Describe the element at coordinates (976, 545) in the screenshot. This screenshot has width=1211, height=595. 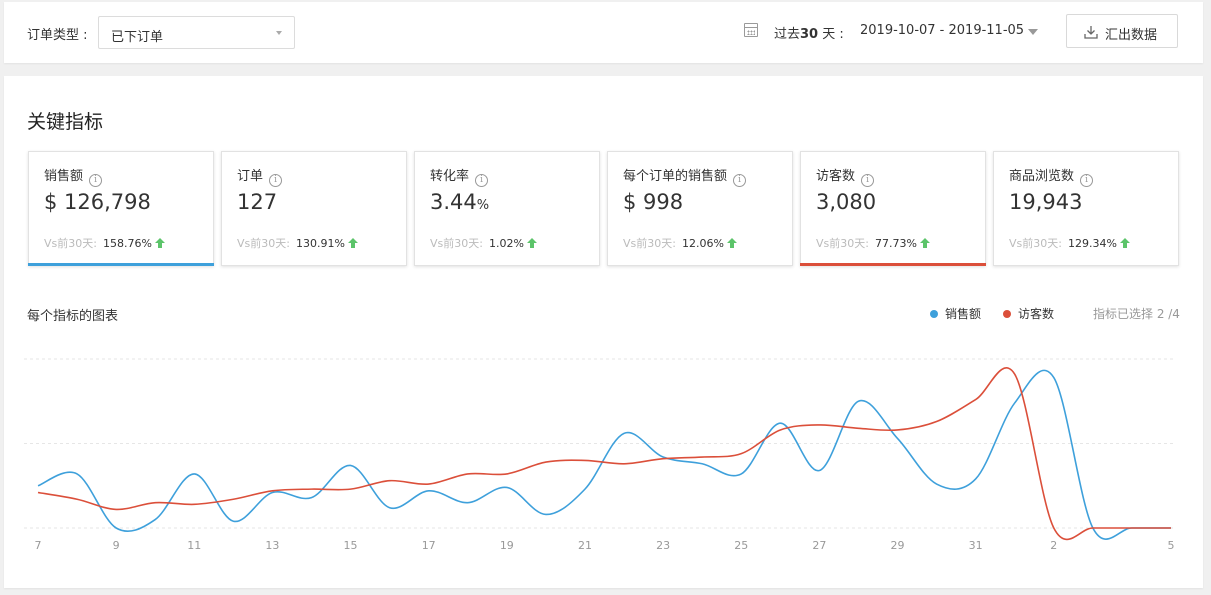
I see `x-tick-label: 31` at that location.